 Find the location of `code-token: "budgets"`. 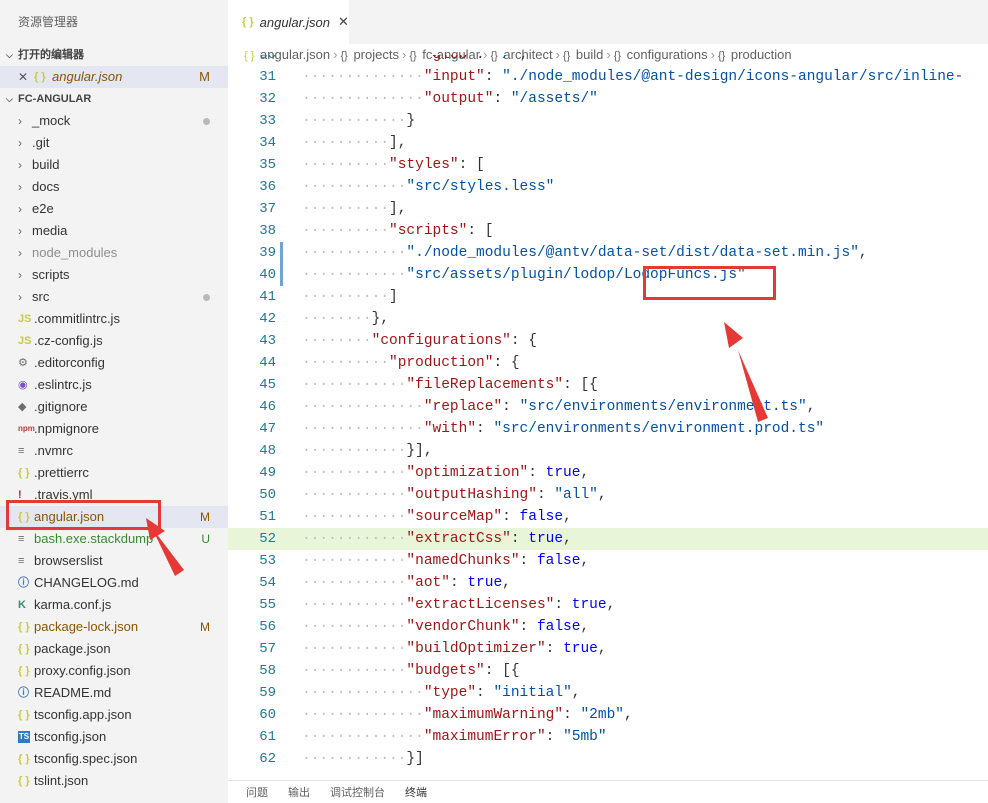

code-token: "budgets" is located at coordinates (445, 671).